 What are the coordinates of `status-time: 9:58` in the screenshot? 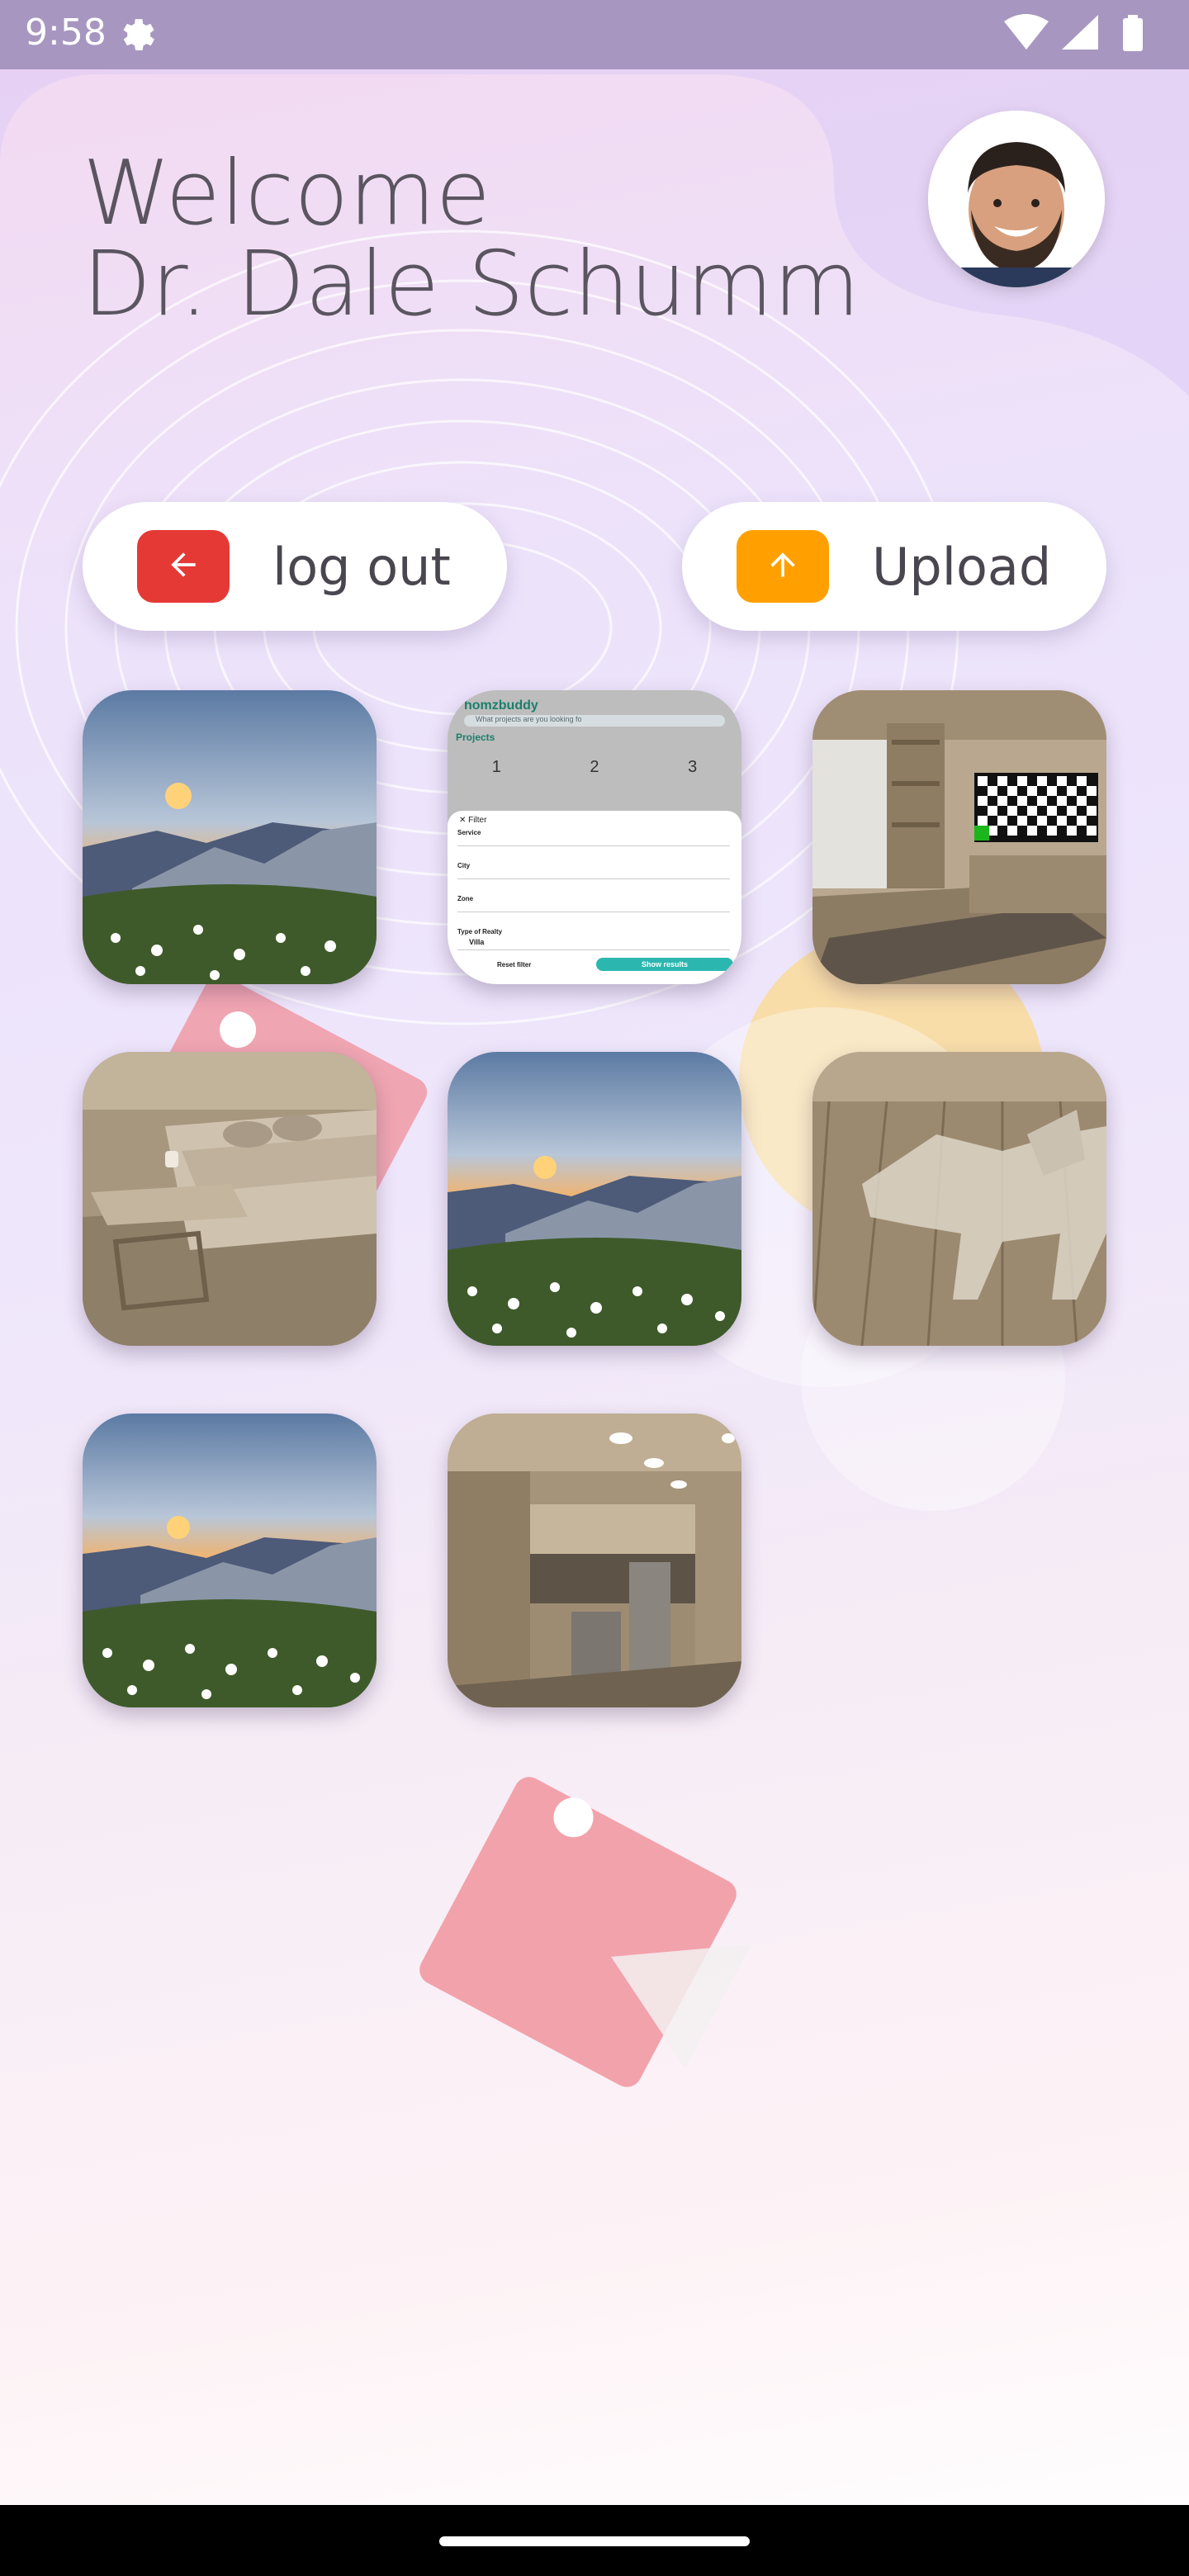 It's located at (66, 33).